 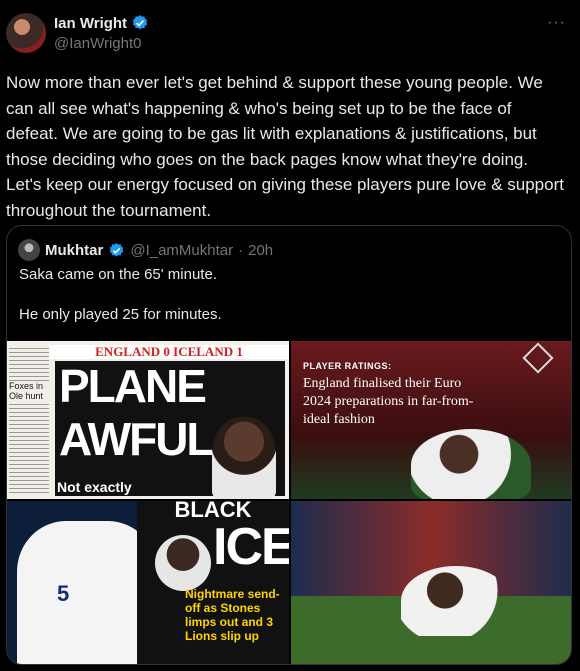 I want to click on newspaper-headline-big: ICE, so click(x=251, y=547).